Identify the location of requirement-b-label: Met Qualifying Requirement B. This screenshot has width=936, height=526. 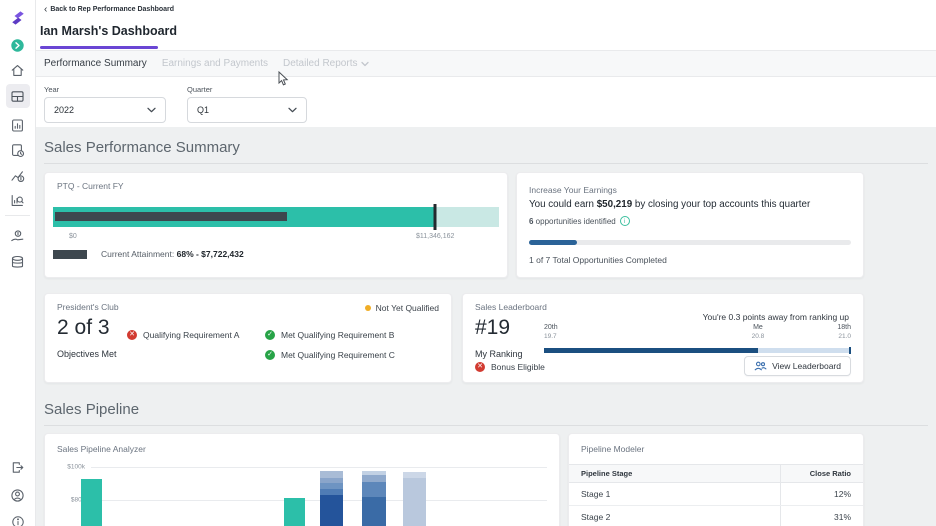
(338, 335).